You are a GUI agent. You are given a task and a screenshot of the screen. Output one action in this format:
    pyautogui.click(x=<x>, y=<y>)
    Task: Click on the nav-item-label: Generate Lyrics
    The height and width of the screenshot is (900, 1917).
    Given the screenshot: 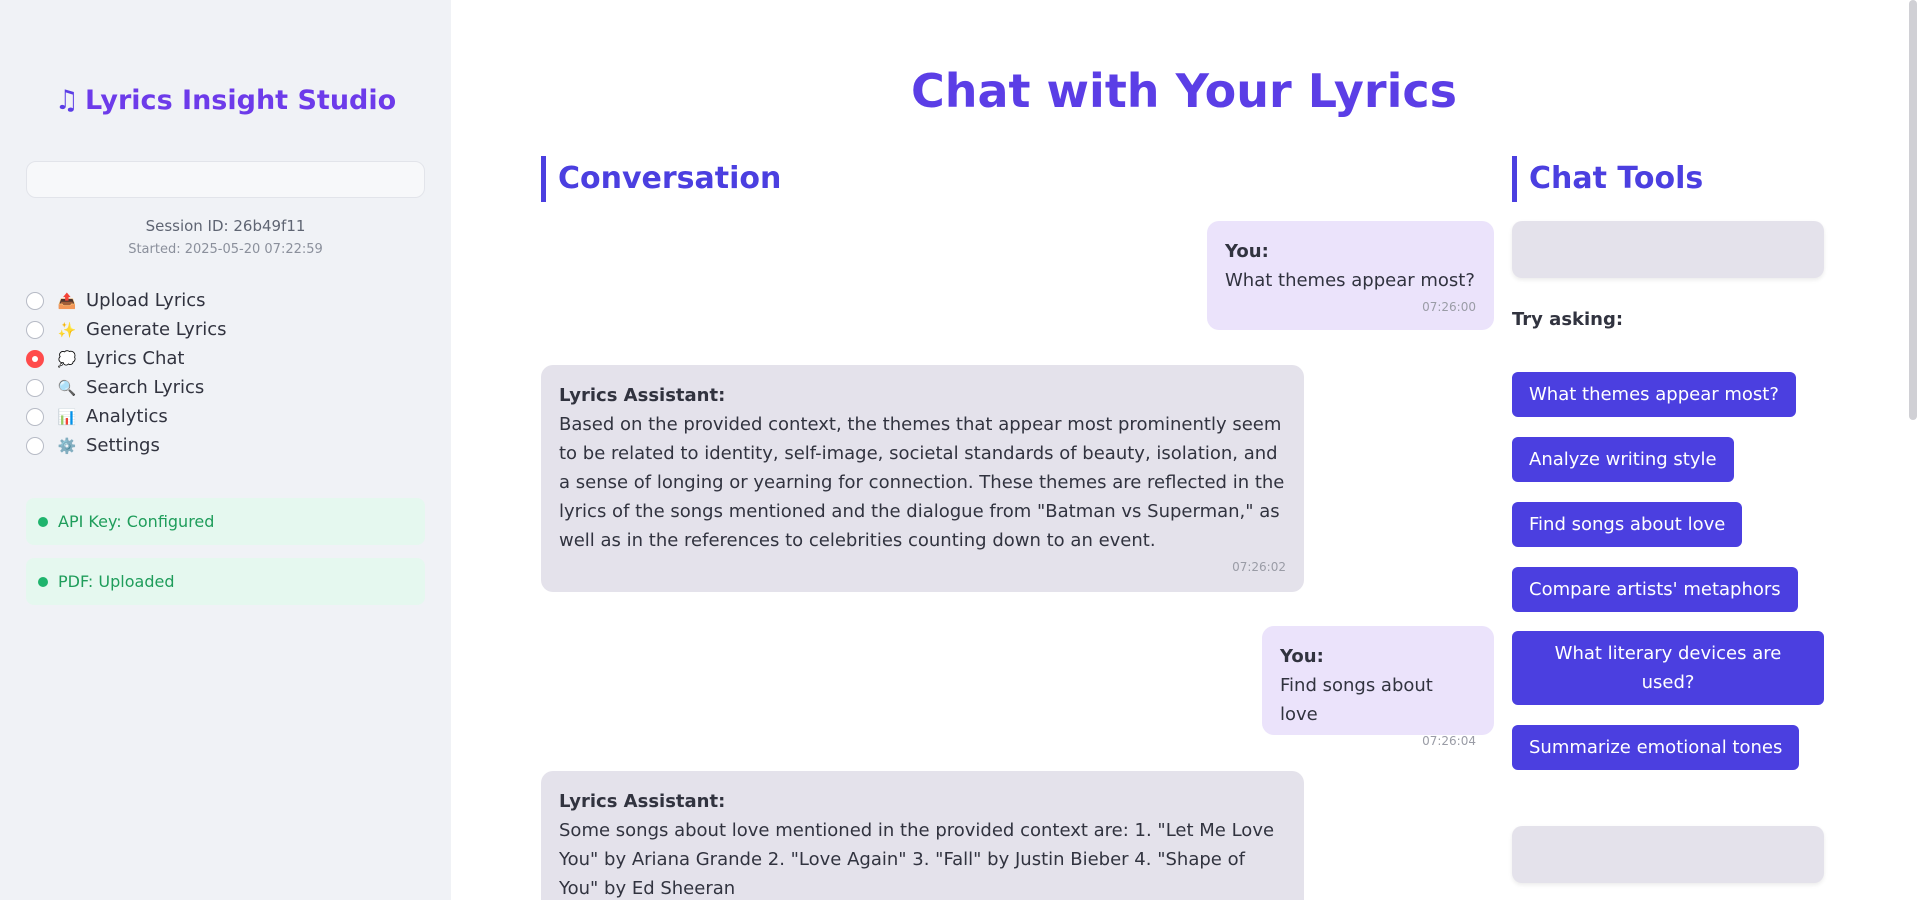 What is the action you would take?
    pyautogui.click(x=156, y=329)
    